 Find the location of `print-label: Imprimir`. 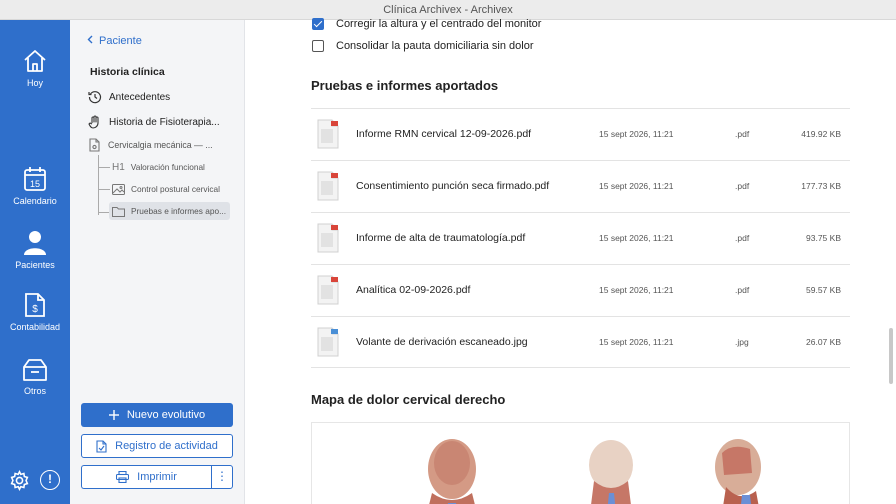

print-label: Imprimir is located at coordinates (157, 477).